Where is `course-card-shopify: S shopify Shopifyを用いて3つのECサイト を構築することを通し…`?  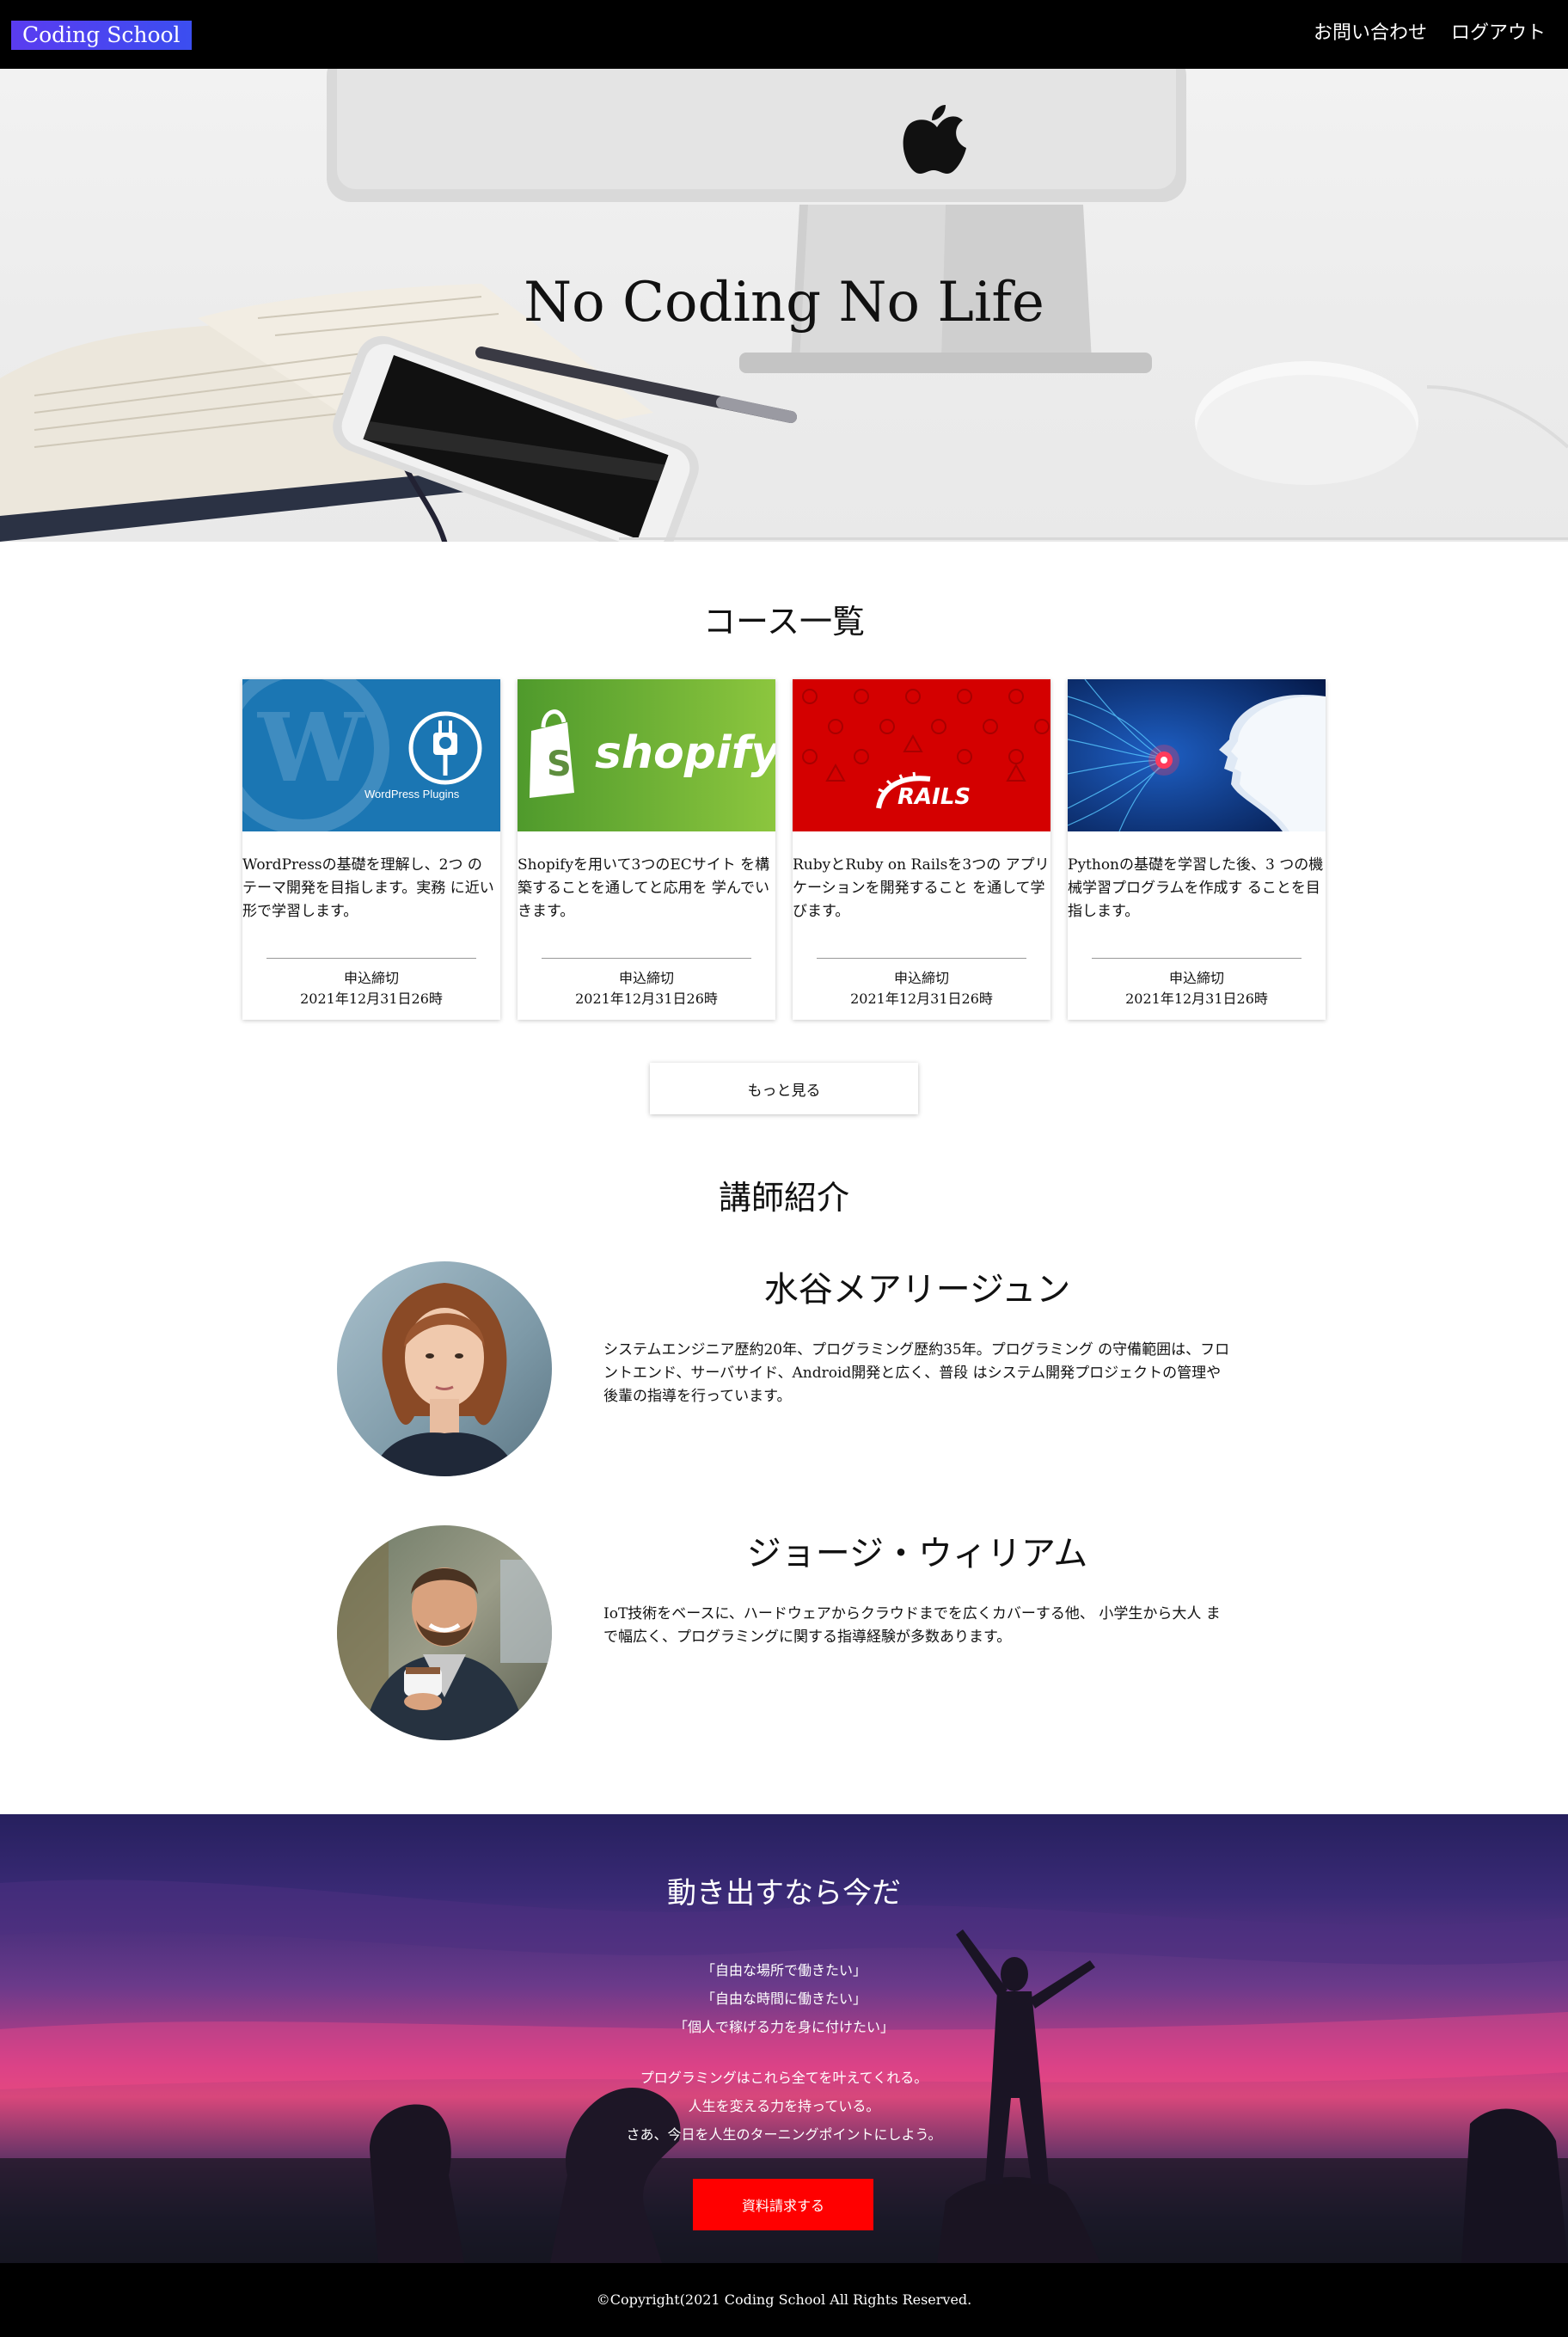
course-card-shopify: S shopify Shopifyを用いて3つのECサイト を構築することを通し… is located at coordinates (646, 849).